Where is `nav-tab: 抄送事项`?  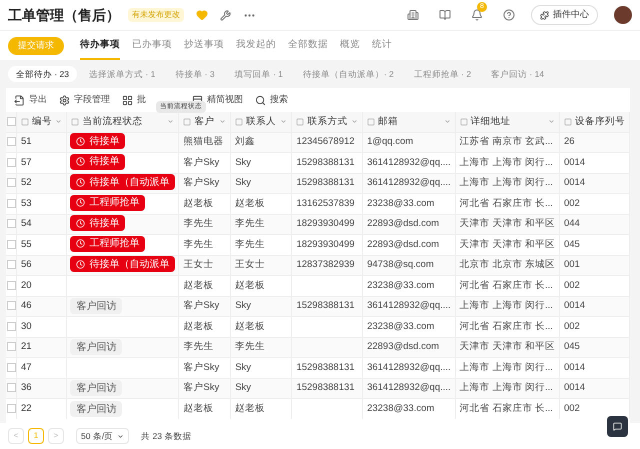
nav-tab: 抄送事项 is located at coordinates (204, 45).